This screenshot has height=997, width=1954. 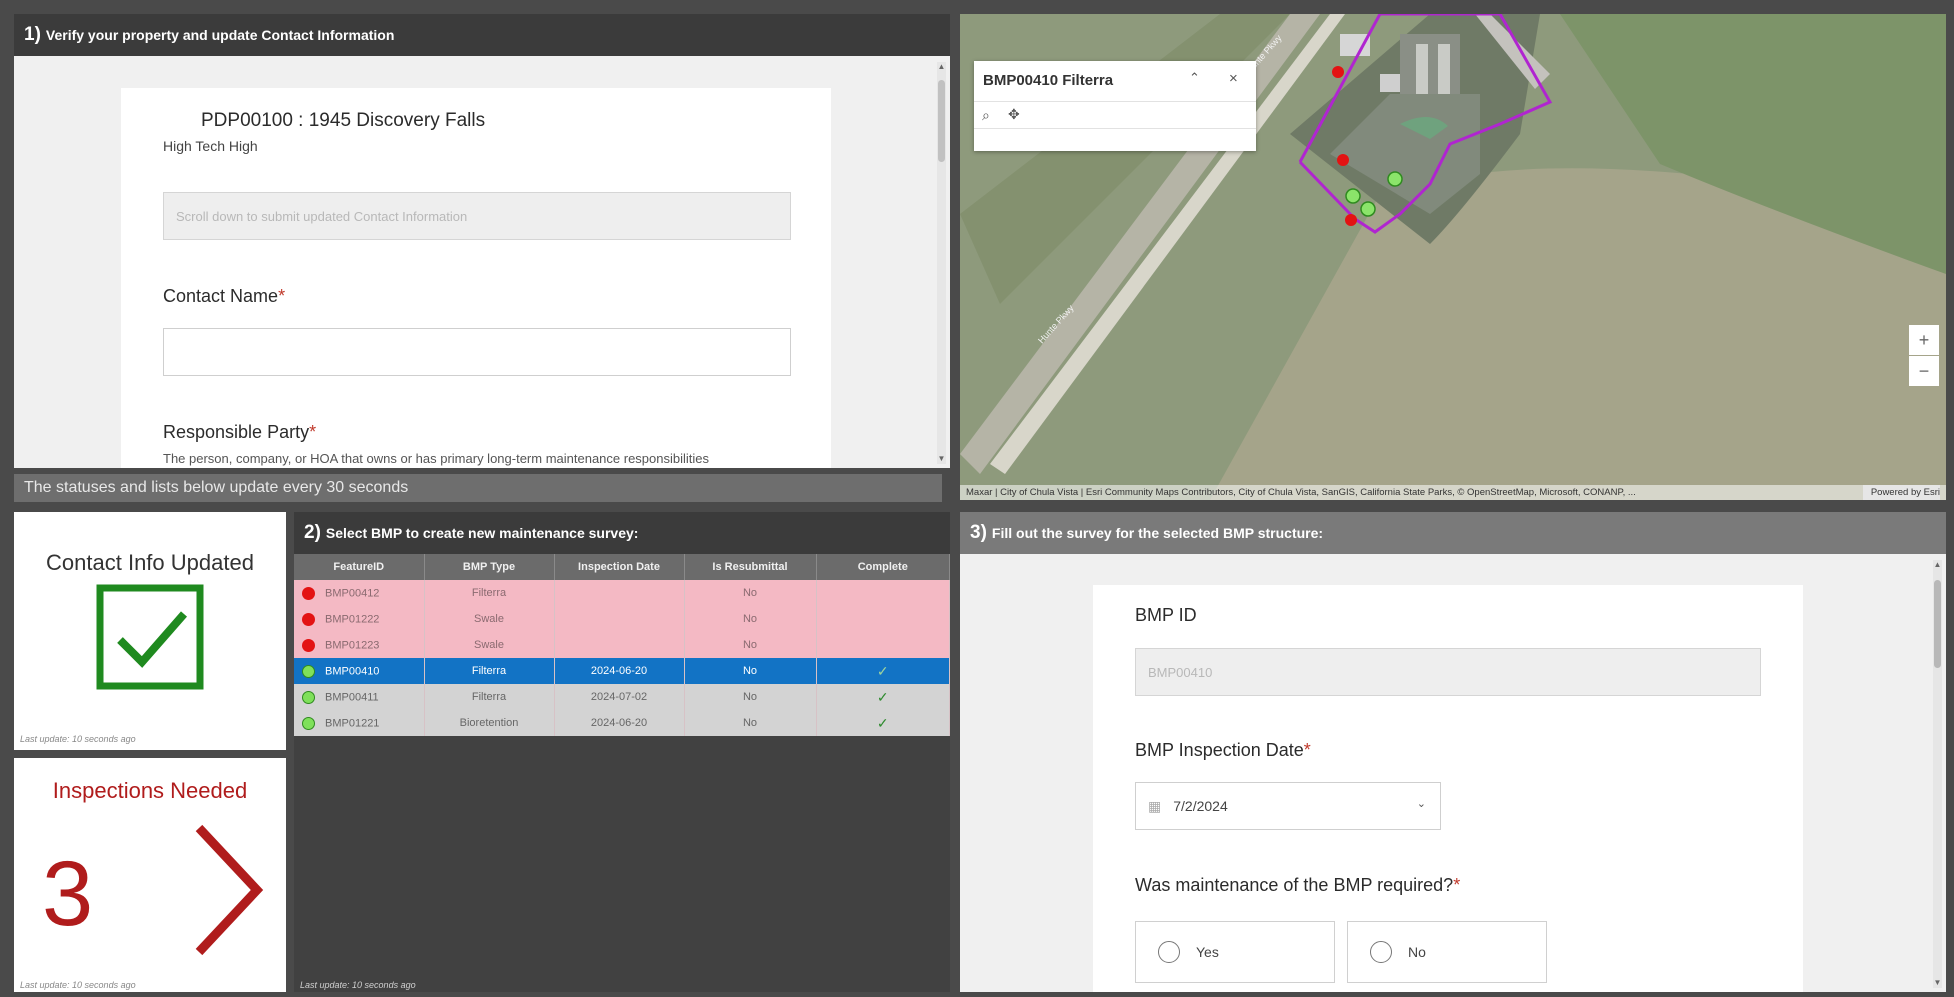 I want to click on zoom-out-button: −, so click(x=1924, y=371).